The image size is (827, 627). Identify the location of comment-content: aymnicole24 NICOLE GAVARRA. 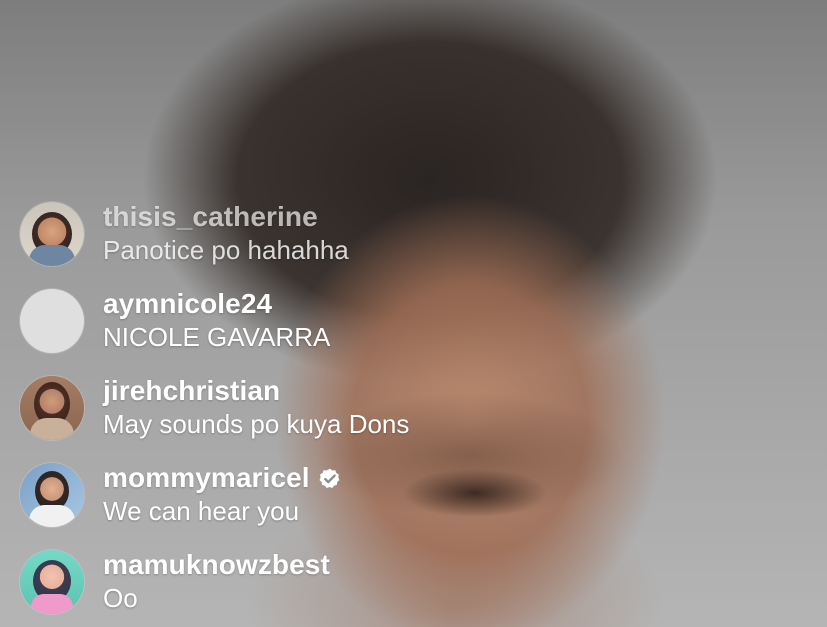
(443, 320).